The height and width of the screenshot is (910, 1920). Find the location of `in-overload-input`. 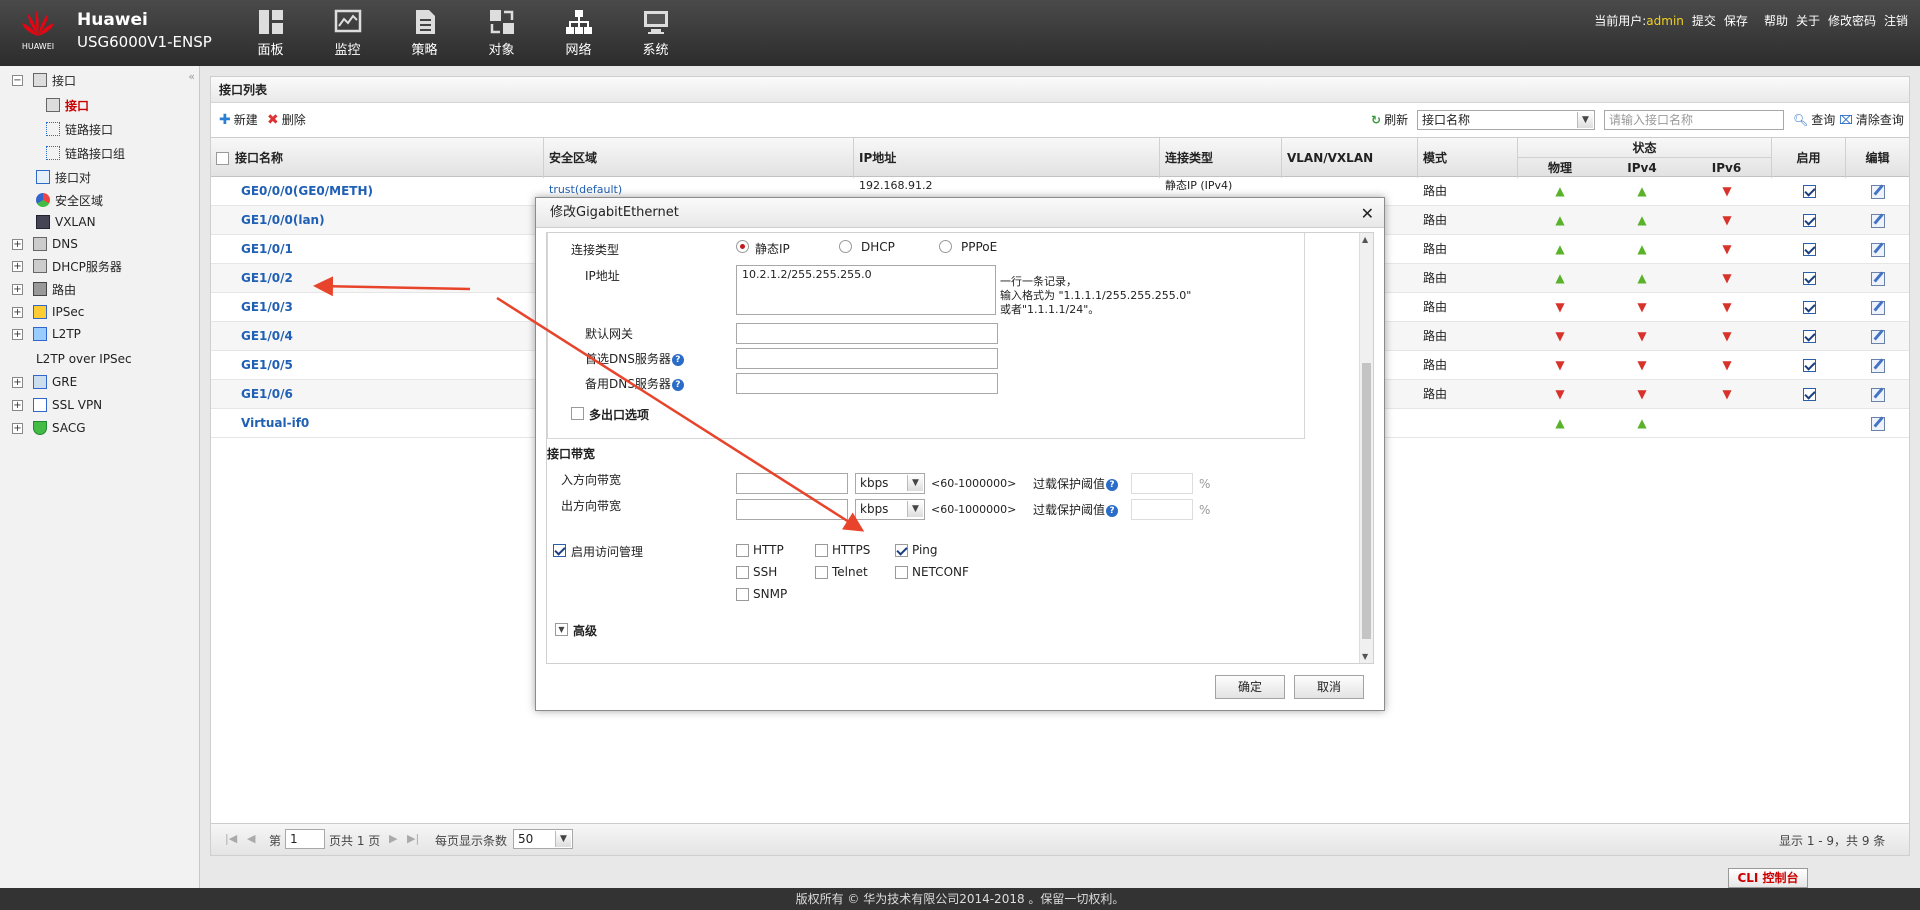

in-overload-input is located at coordinates (1162, 483).